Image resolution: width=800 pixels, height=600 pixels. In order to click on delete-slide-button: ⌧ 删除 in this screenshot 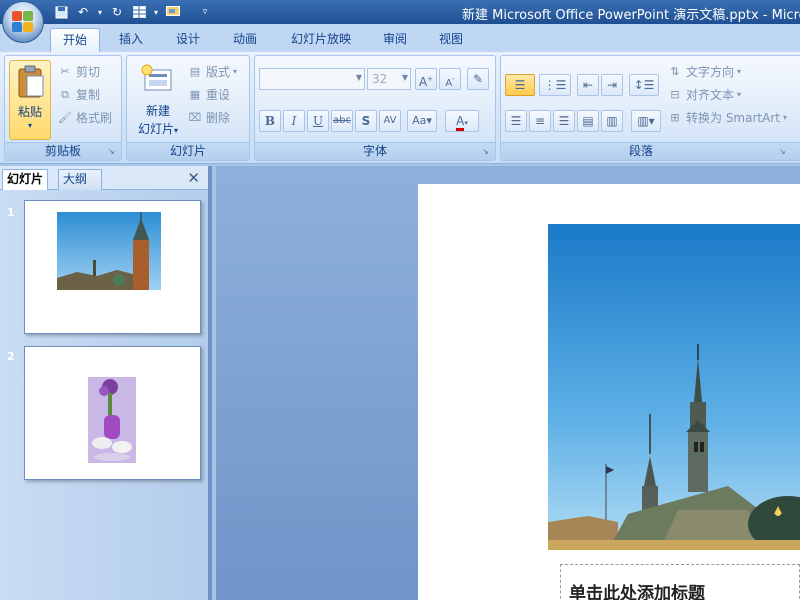, I will do `click(208, 118)`.